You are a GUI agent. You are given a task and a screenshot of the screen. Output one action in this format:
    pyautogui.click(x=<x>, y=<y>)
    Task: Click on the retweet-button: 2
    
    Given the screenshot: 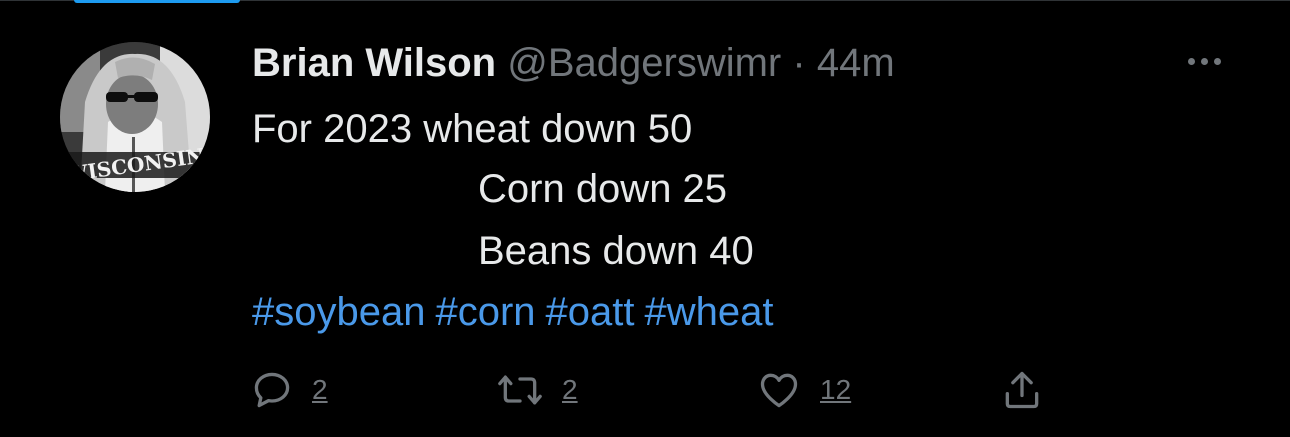 What is the action you would take?
    pyautogui.click(x=537, y=390)
    